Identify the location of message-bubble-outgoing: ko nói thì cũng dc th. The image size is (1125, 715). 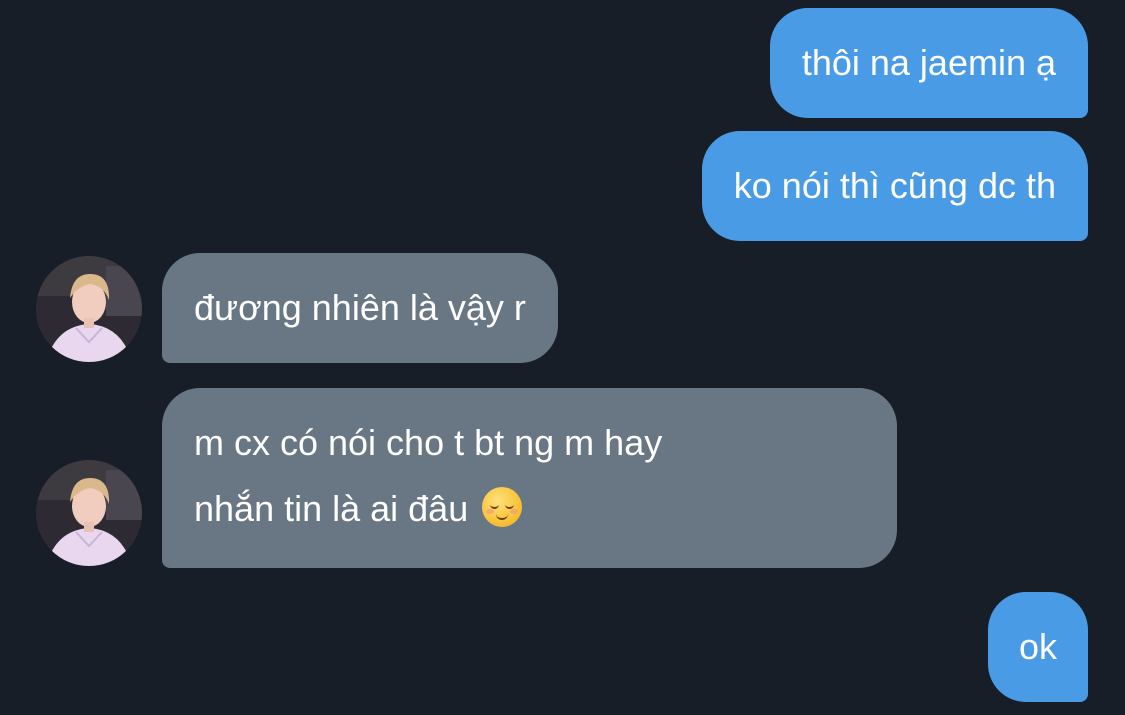
(894, 186).